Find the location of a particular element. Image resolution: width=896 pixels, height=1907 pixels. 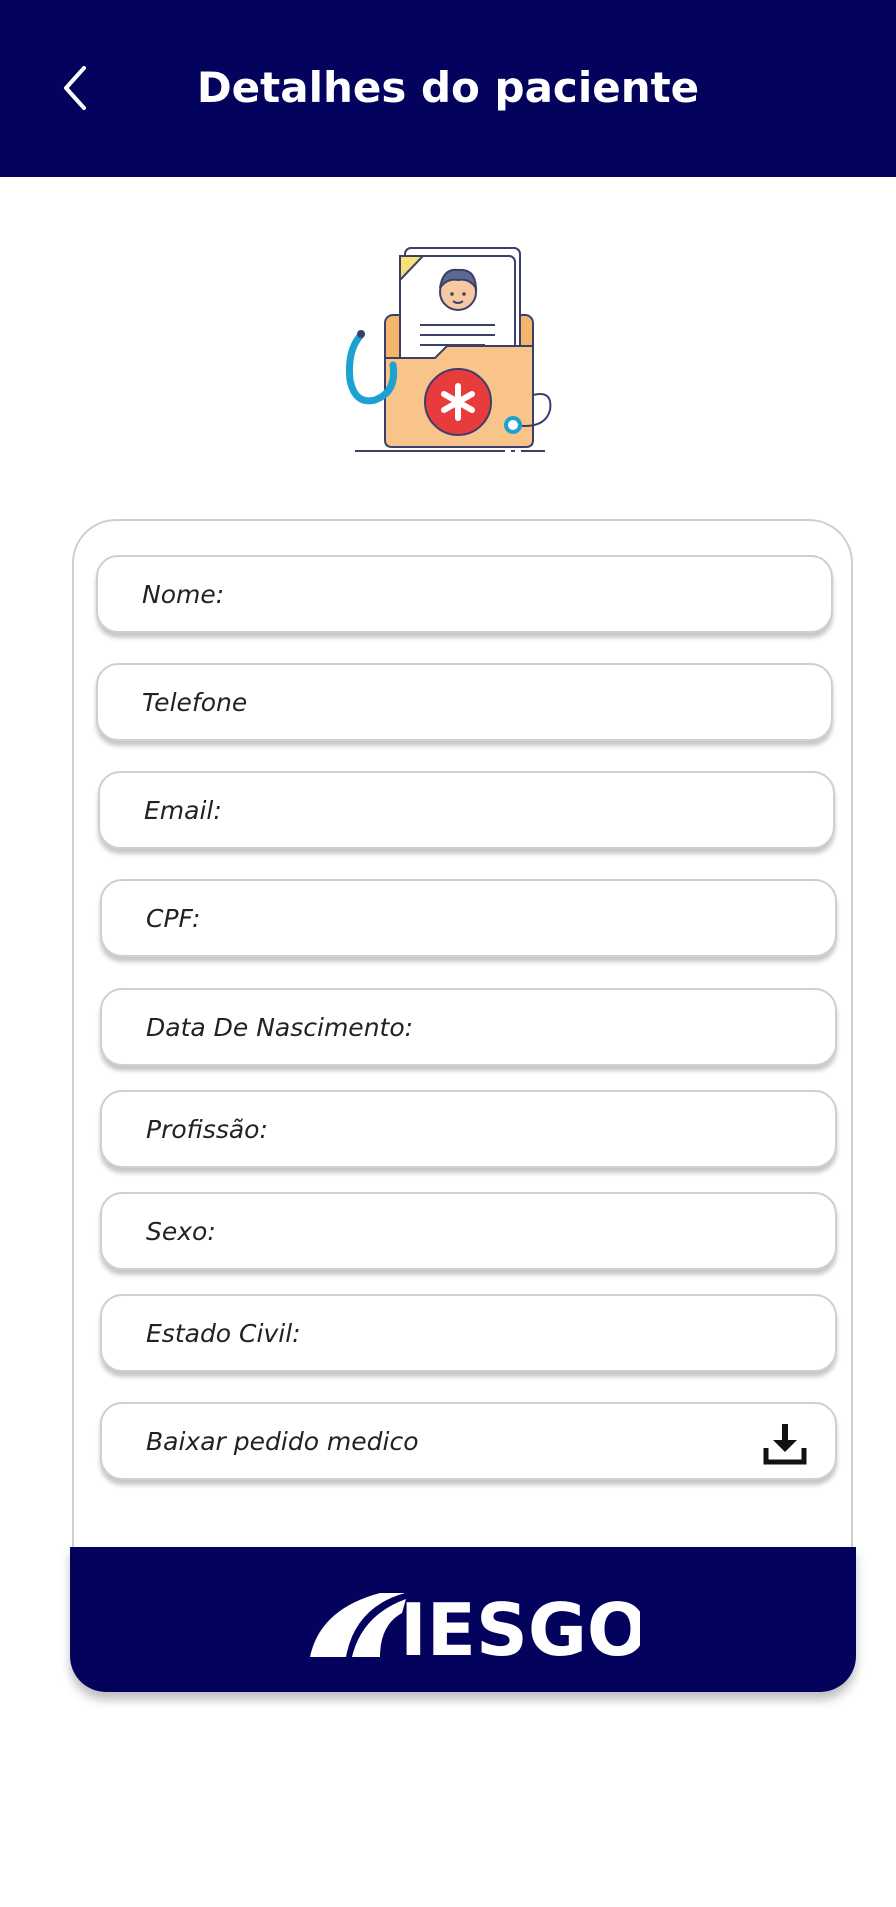

email-field: Email: is located at coordinates (466, 810).